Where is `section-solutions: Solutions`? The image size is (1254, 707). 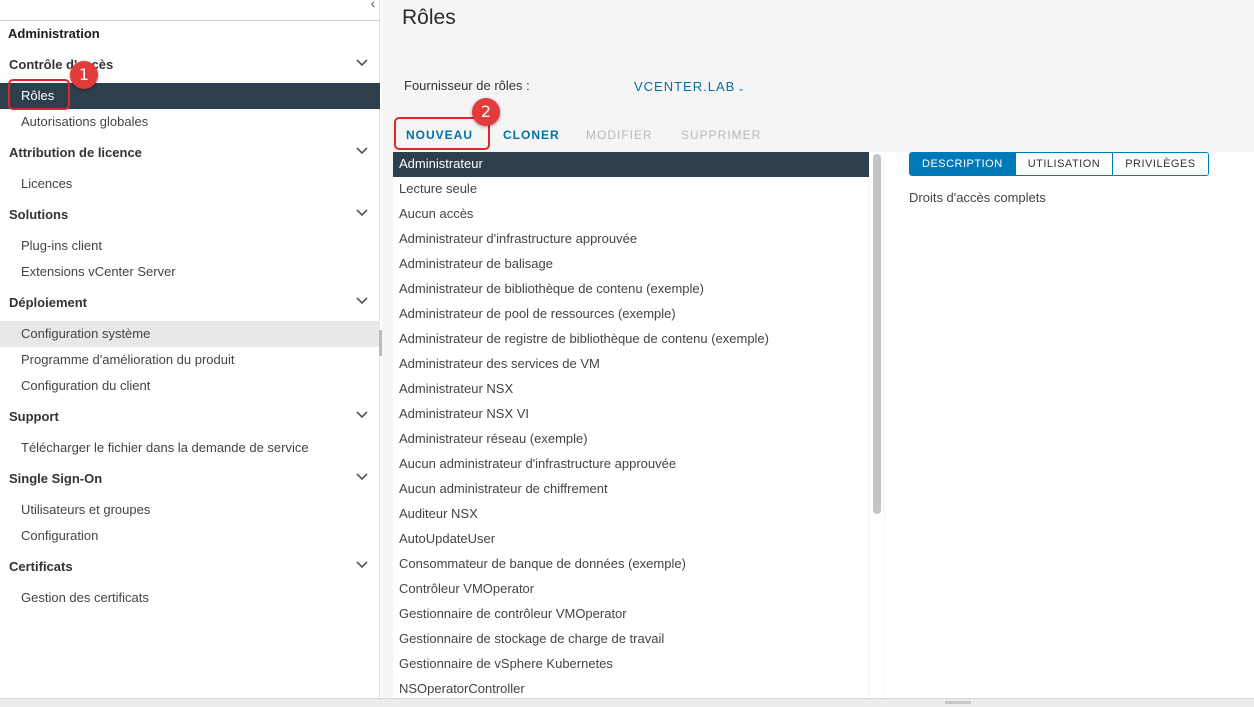
section-solutions: Solutions is located at coordinates (190, 215).